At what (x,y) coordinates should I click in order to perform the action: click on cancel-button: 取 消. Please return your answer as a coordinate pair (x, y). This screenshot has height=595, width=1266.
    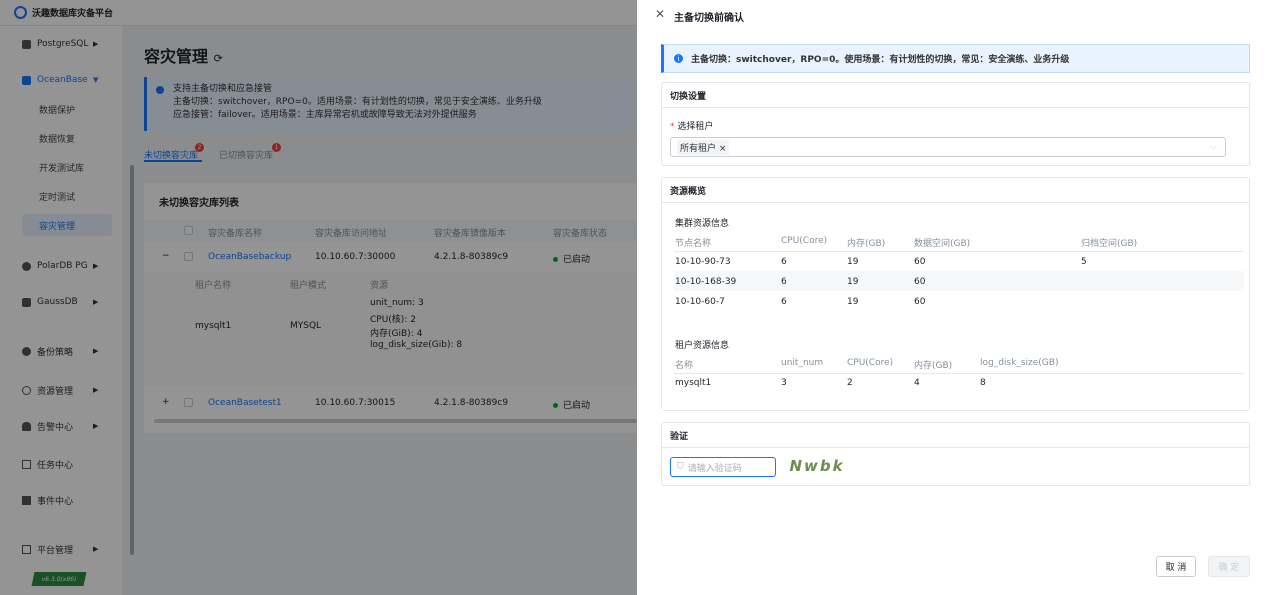
    Looking at the image, I should click on (1176, 566).